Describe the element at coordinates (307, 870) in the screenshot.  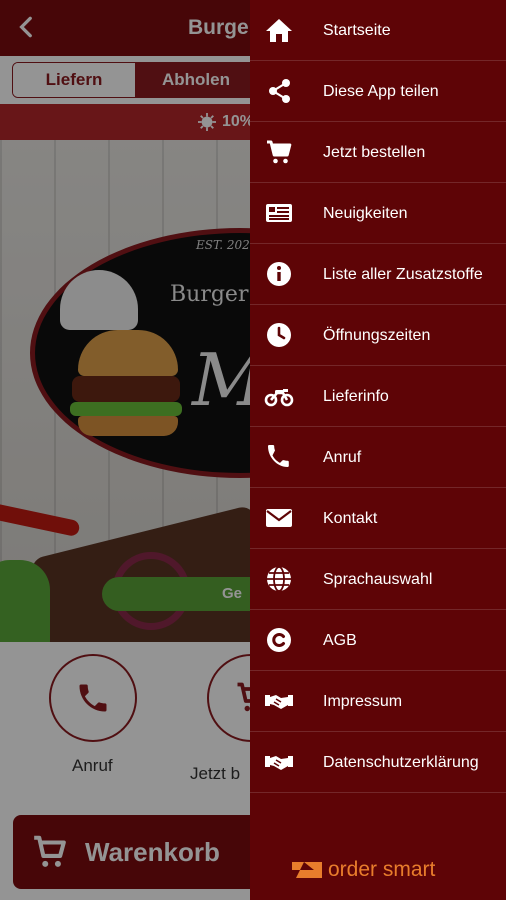
I see `order-smart-logo-icon` at that location.